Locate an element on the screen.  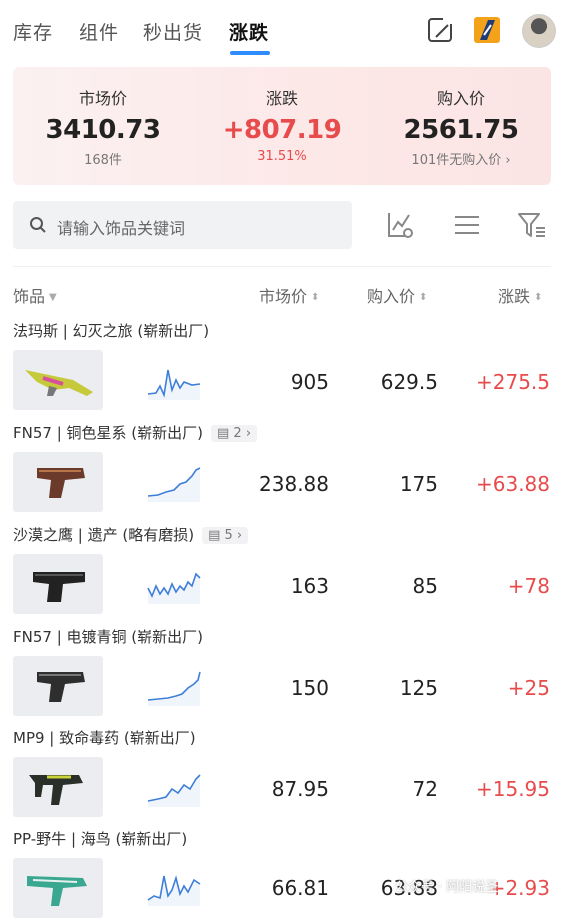
market-price: 66.81 is located at coordinates (300, 888).